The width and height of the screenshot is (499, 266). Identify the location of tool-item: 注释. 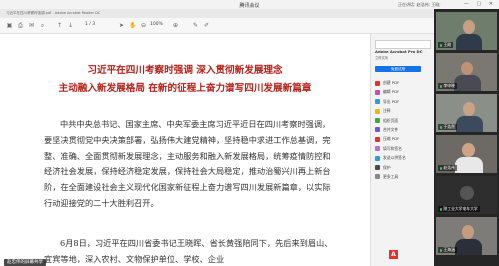
(390, 110).